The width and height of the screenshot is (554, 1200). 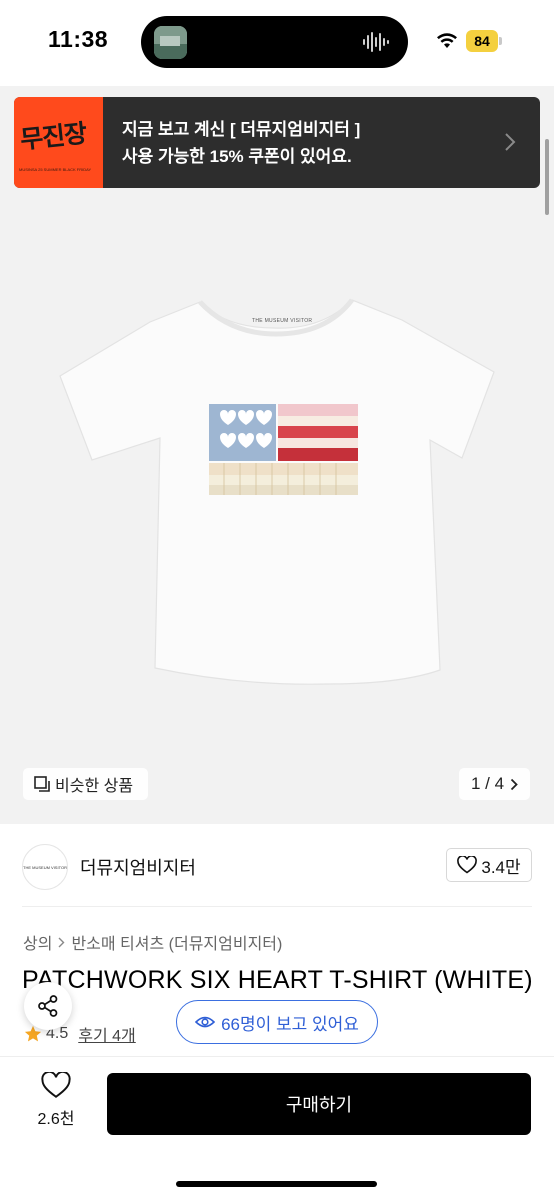 I want to click on banner-logo: 무진장 MUSINSA 25 SUMMER BLACK FRIDAY, so click(x=58, y=142).